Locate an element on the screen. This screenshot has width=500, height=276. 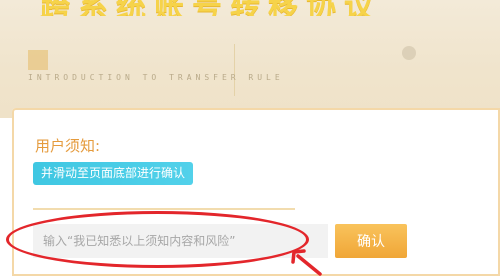
decorative-square is located at coordinates (38, 60).